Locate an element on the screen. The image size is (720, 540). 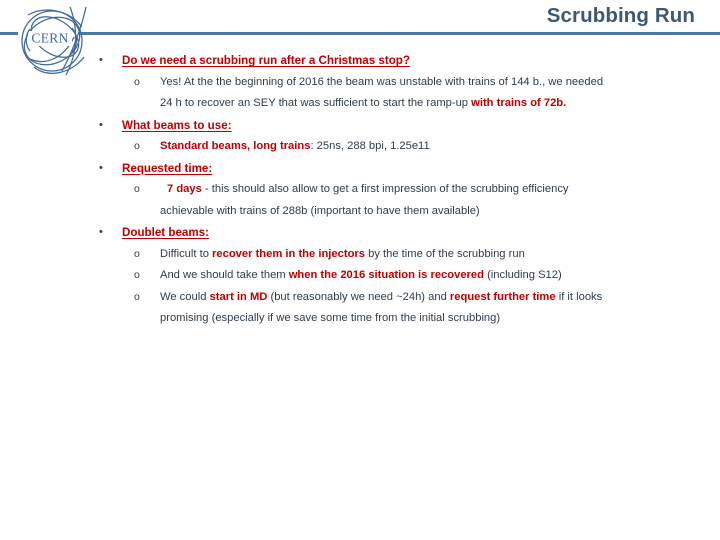
bullet-heading-3: • Requested time: is located at coordinates (360, 169).